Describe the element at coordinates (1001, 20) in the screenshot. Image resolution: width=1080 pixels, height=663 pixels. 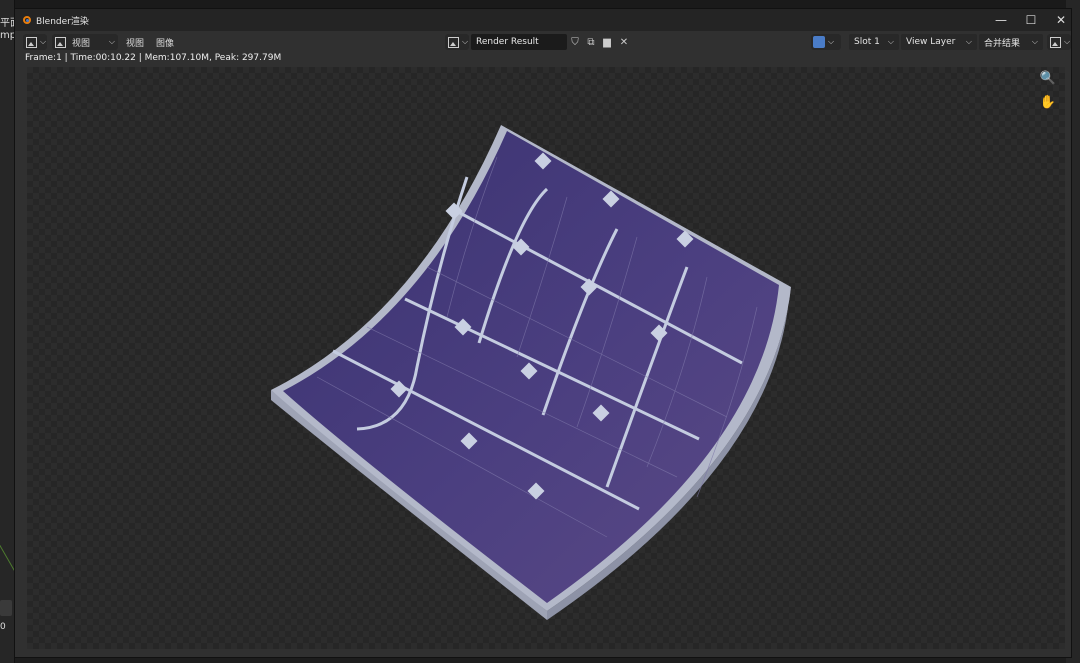
I see `minimize-button: —` at that location.